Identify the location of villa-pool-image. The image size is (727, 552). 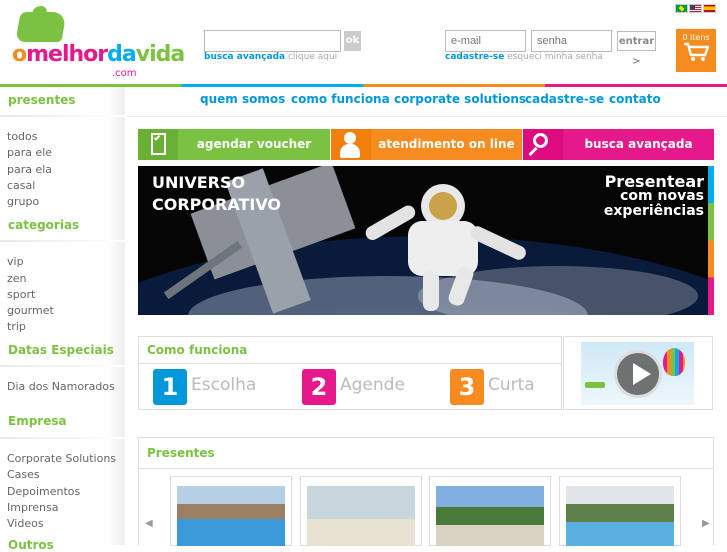
(620, 516).